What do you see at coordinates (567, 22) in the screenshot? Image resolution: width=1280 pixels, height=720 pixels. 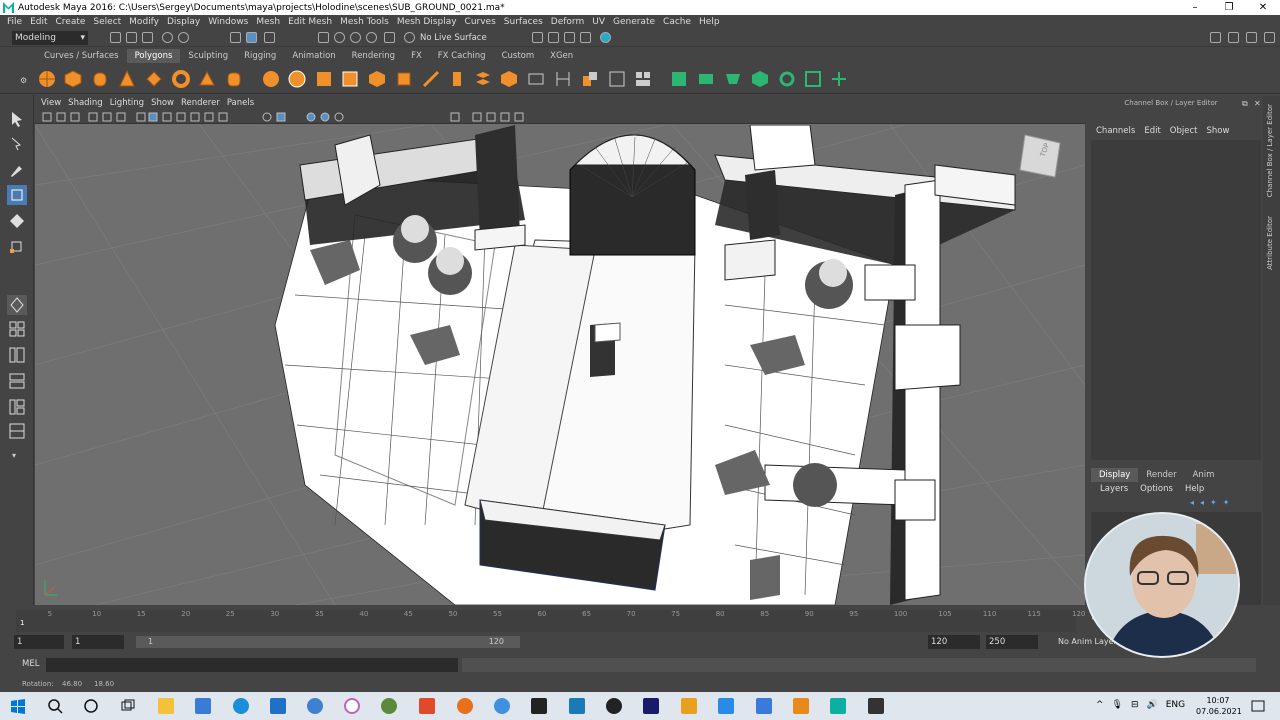 I see `menu-deform: Deform` at bounding box center [567, 22].